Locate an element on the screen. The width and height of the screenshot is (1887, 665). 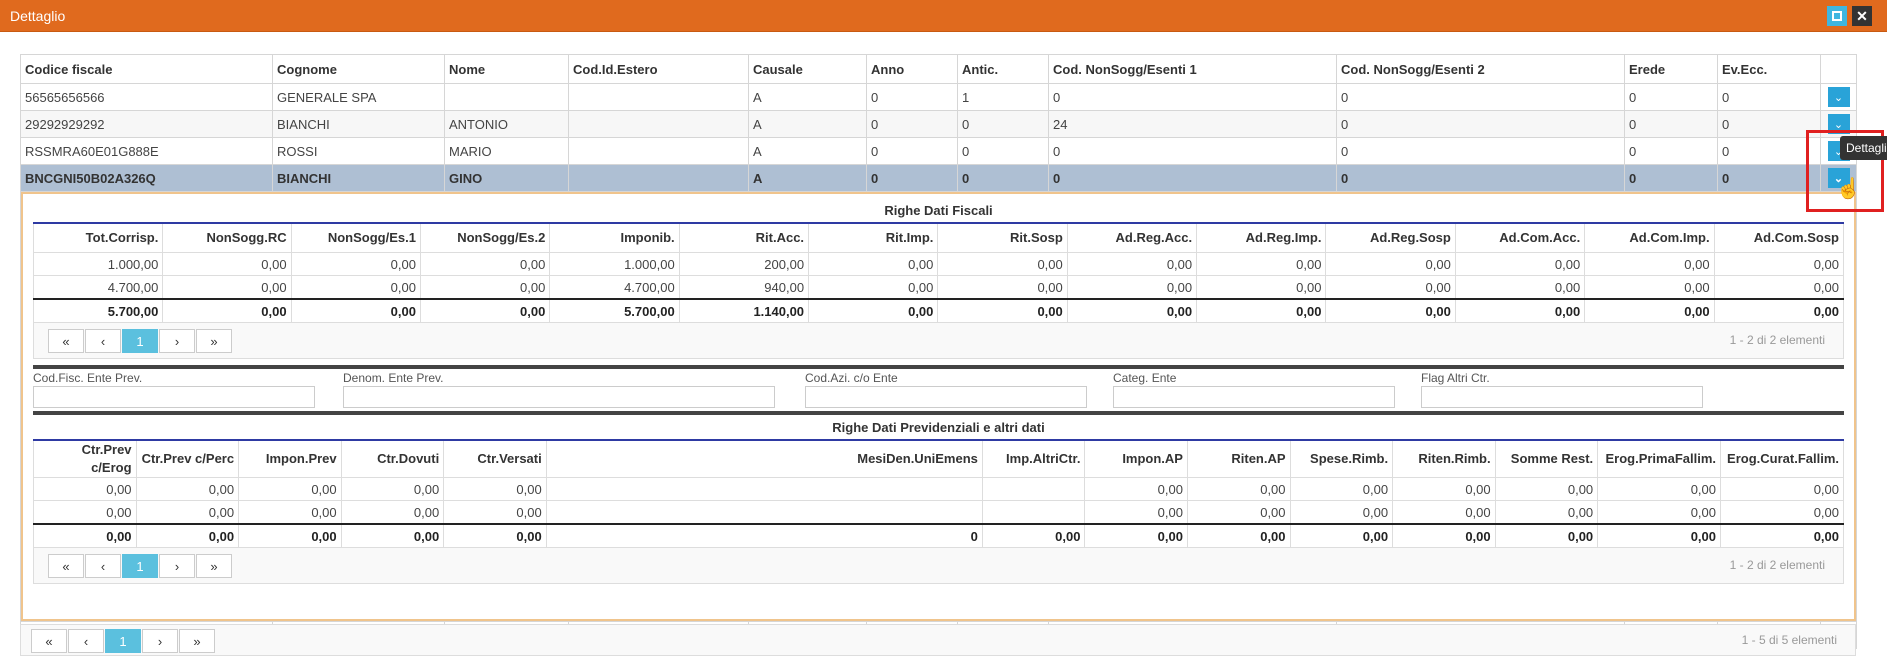
col-header: Ad.Reg.Sosp is located at coordinates (1390, 237).